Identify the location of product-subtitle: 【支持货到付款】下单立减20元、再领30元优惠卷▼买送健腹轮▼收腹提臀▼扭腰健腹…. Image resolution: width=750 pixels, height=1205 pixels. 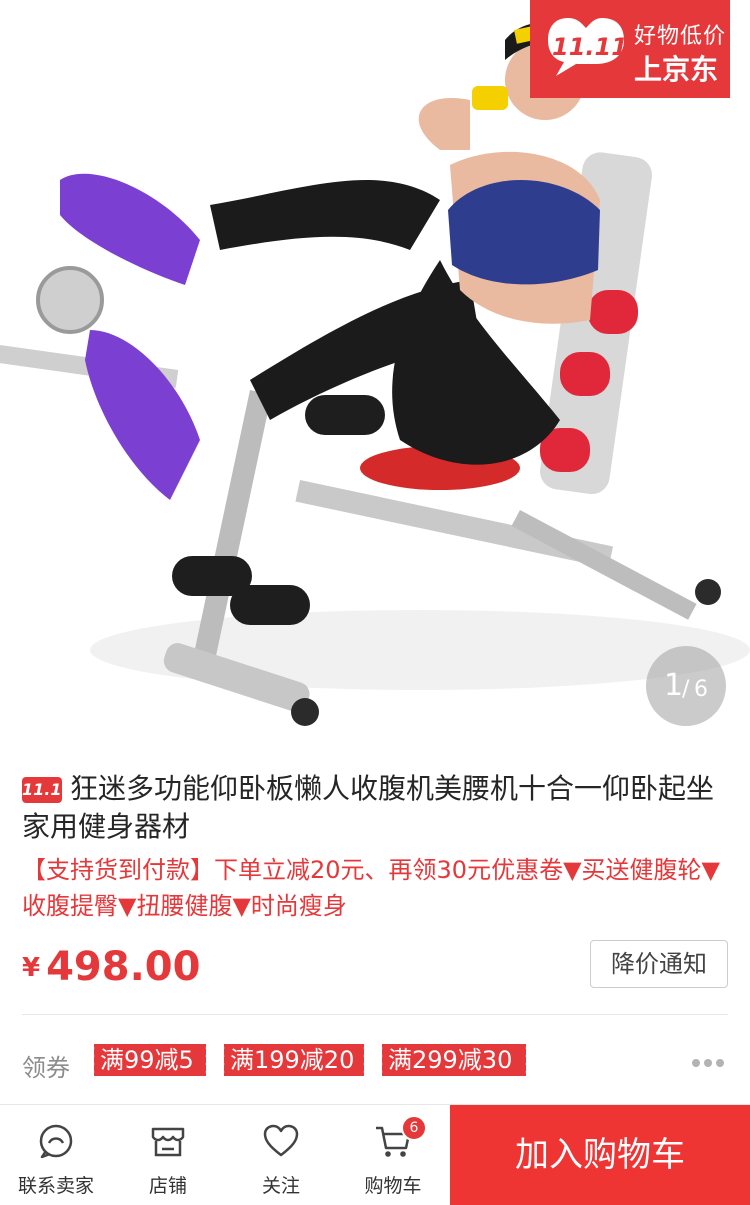
(371, 888).